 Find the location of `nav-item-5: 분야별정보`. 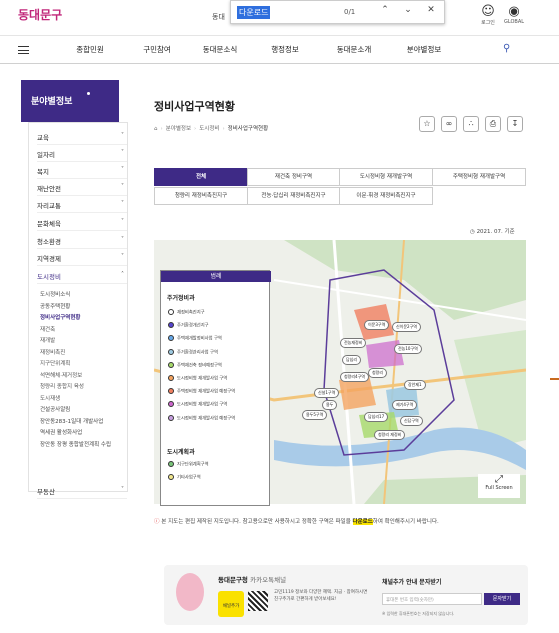

nav-item-5: 분야별정보 is located at coordinates (424, 49).